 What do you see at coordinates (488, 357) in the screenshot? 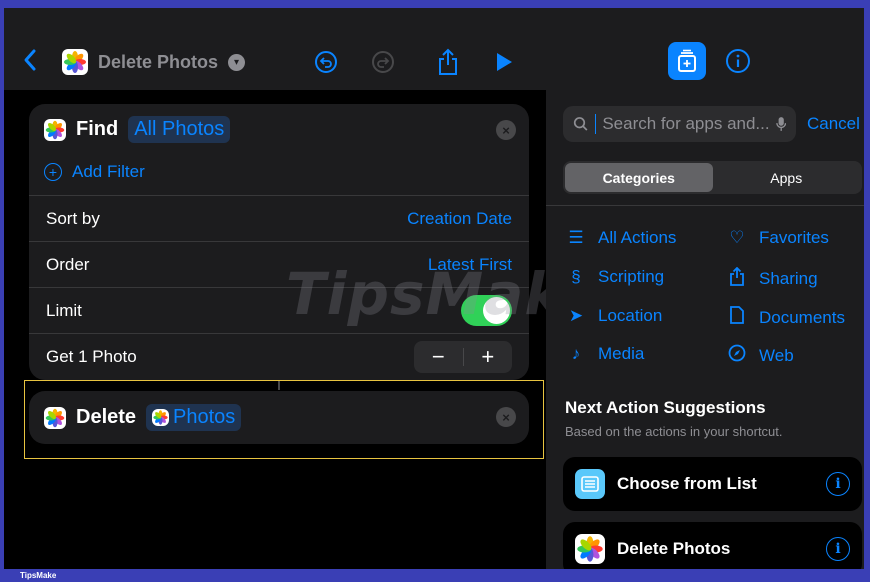
I see `stepper-plus-button: +` at bounding box center [488, 357].